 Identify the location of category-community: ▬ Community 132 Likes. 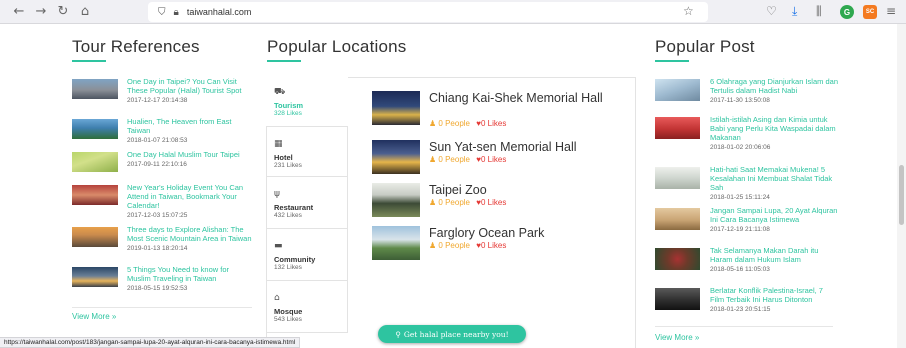
(307, 255).